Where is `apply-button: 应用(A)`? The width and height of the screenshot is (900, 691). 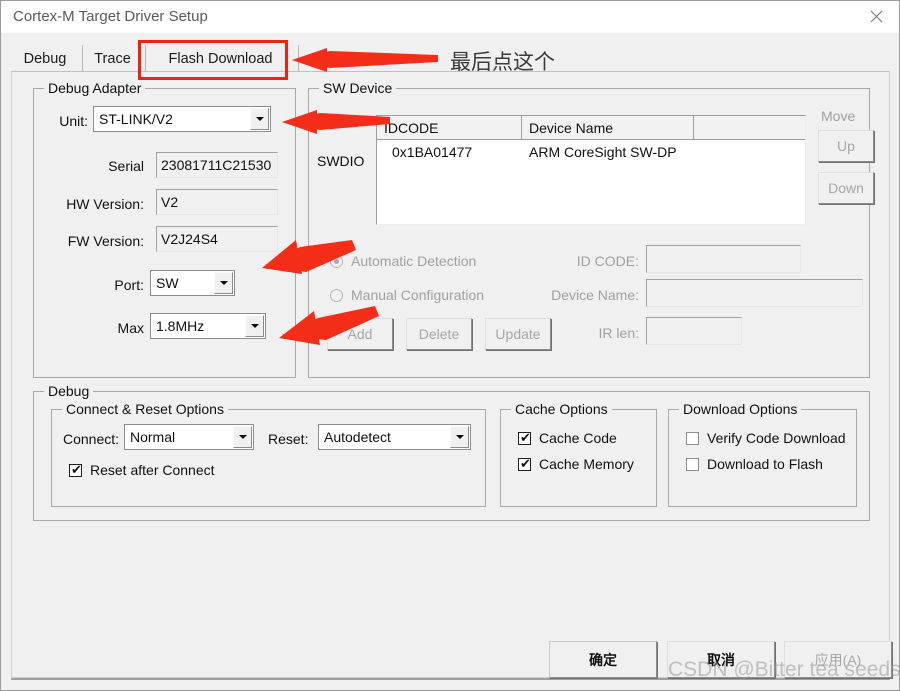 apply-button: 应用(A) is located at coordinates (838, 659).